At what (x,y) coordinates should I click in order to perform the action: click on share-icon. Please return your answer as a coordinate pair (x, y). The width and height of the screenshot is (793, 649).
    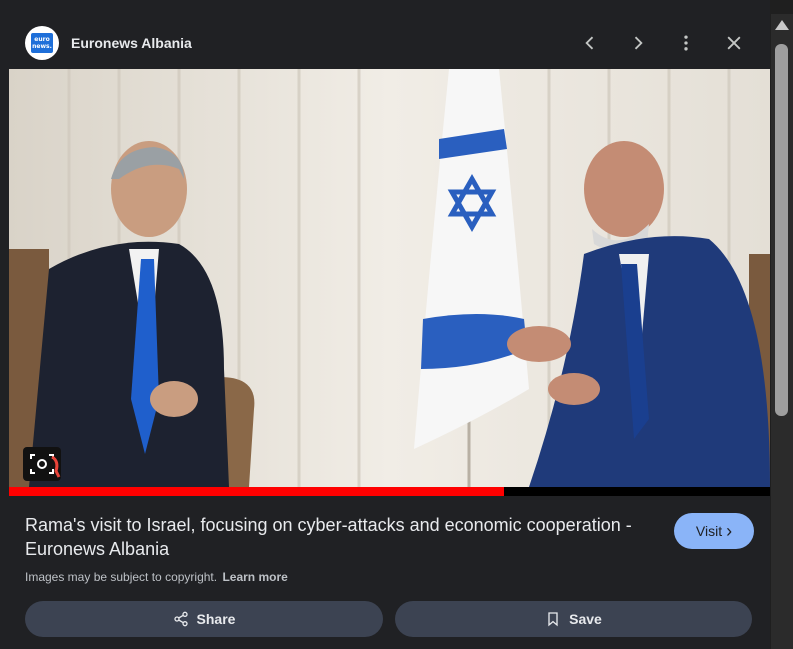
    Looking at the image, I should click on (180, 619).